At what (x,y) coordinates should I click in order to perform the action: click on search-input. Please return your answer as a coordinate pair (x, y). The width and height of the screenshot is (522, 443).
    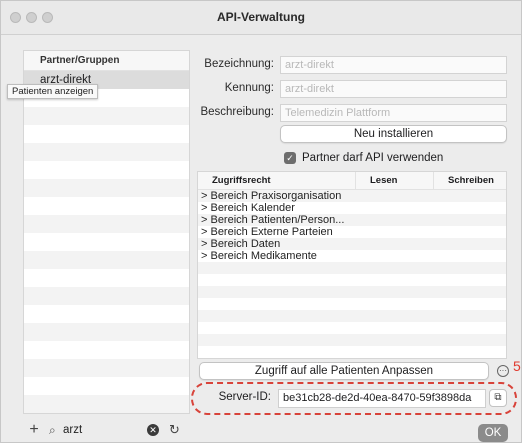
    Looking at the image, I should click on (98, 430).